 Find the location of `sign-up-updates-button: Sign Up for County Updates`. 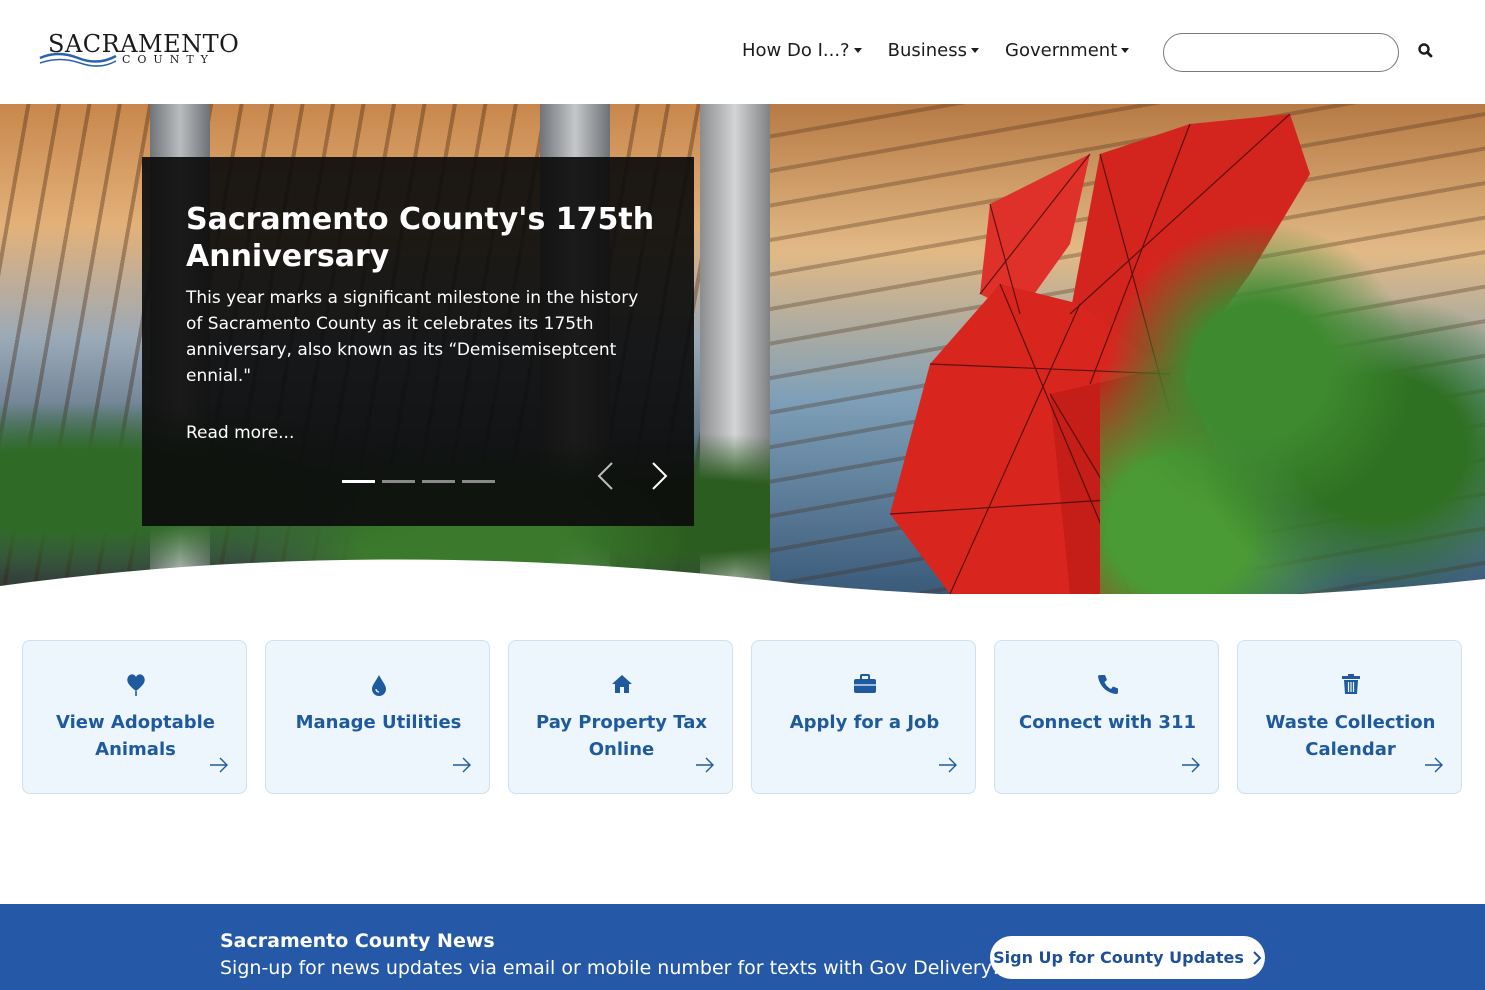

sign-up-updates-button: Sign Up for County Updates is located at coordinates (1127, 957).